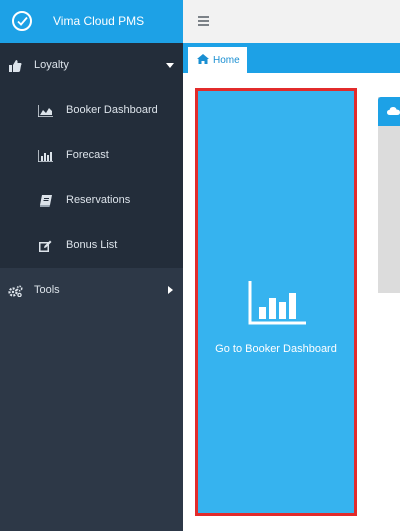 The height and width of the screenshot is (531, 400). Describe the element at coordinates (389, 195) in the screenshot. I see `side-panel` at that location.